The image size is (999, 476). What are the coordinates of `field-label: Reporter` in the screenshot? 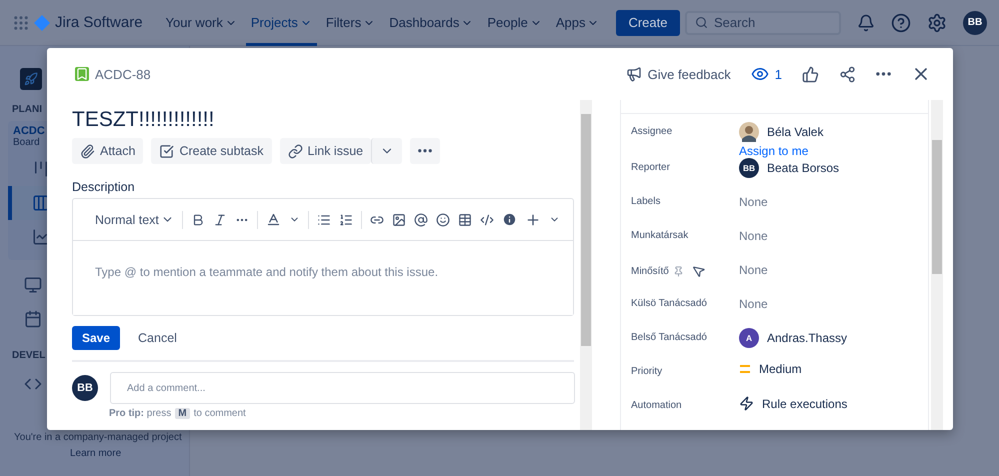 It's located at (651, 167).